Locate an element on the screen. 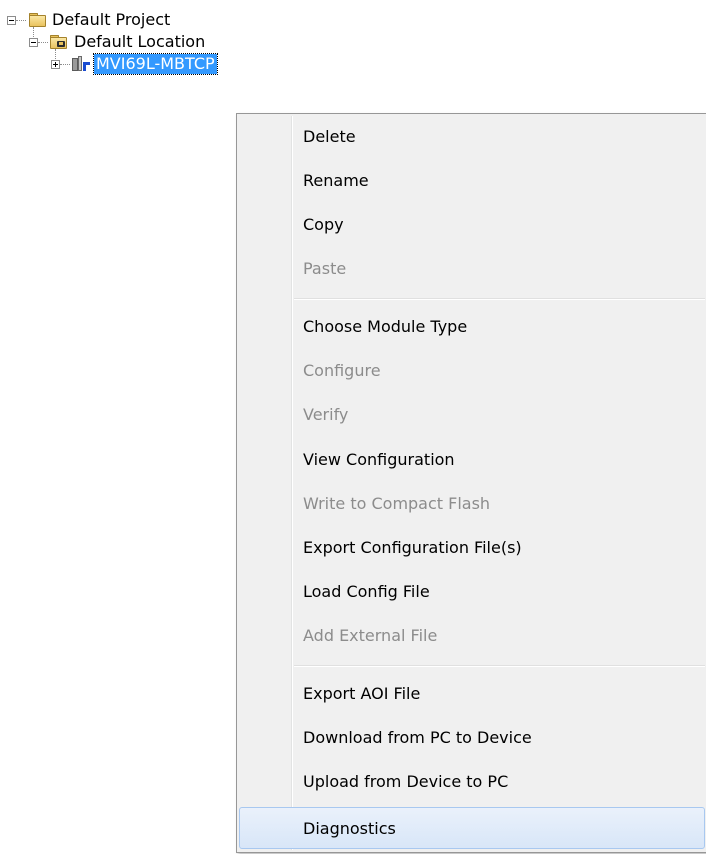  menu-item-write-to-compact-flash: Write to Compact Flash is located at coordinates (472, 504).